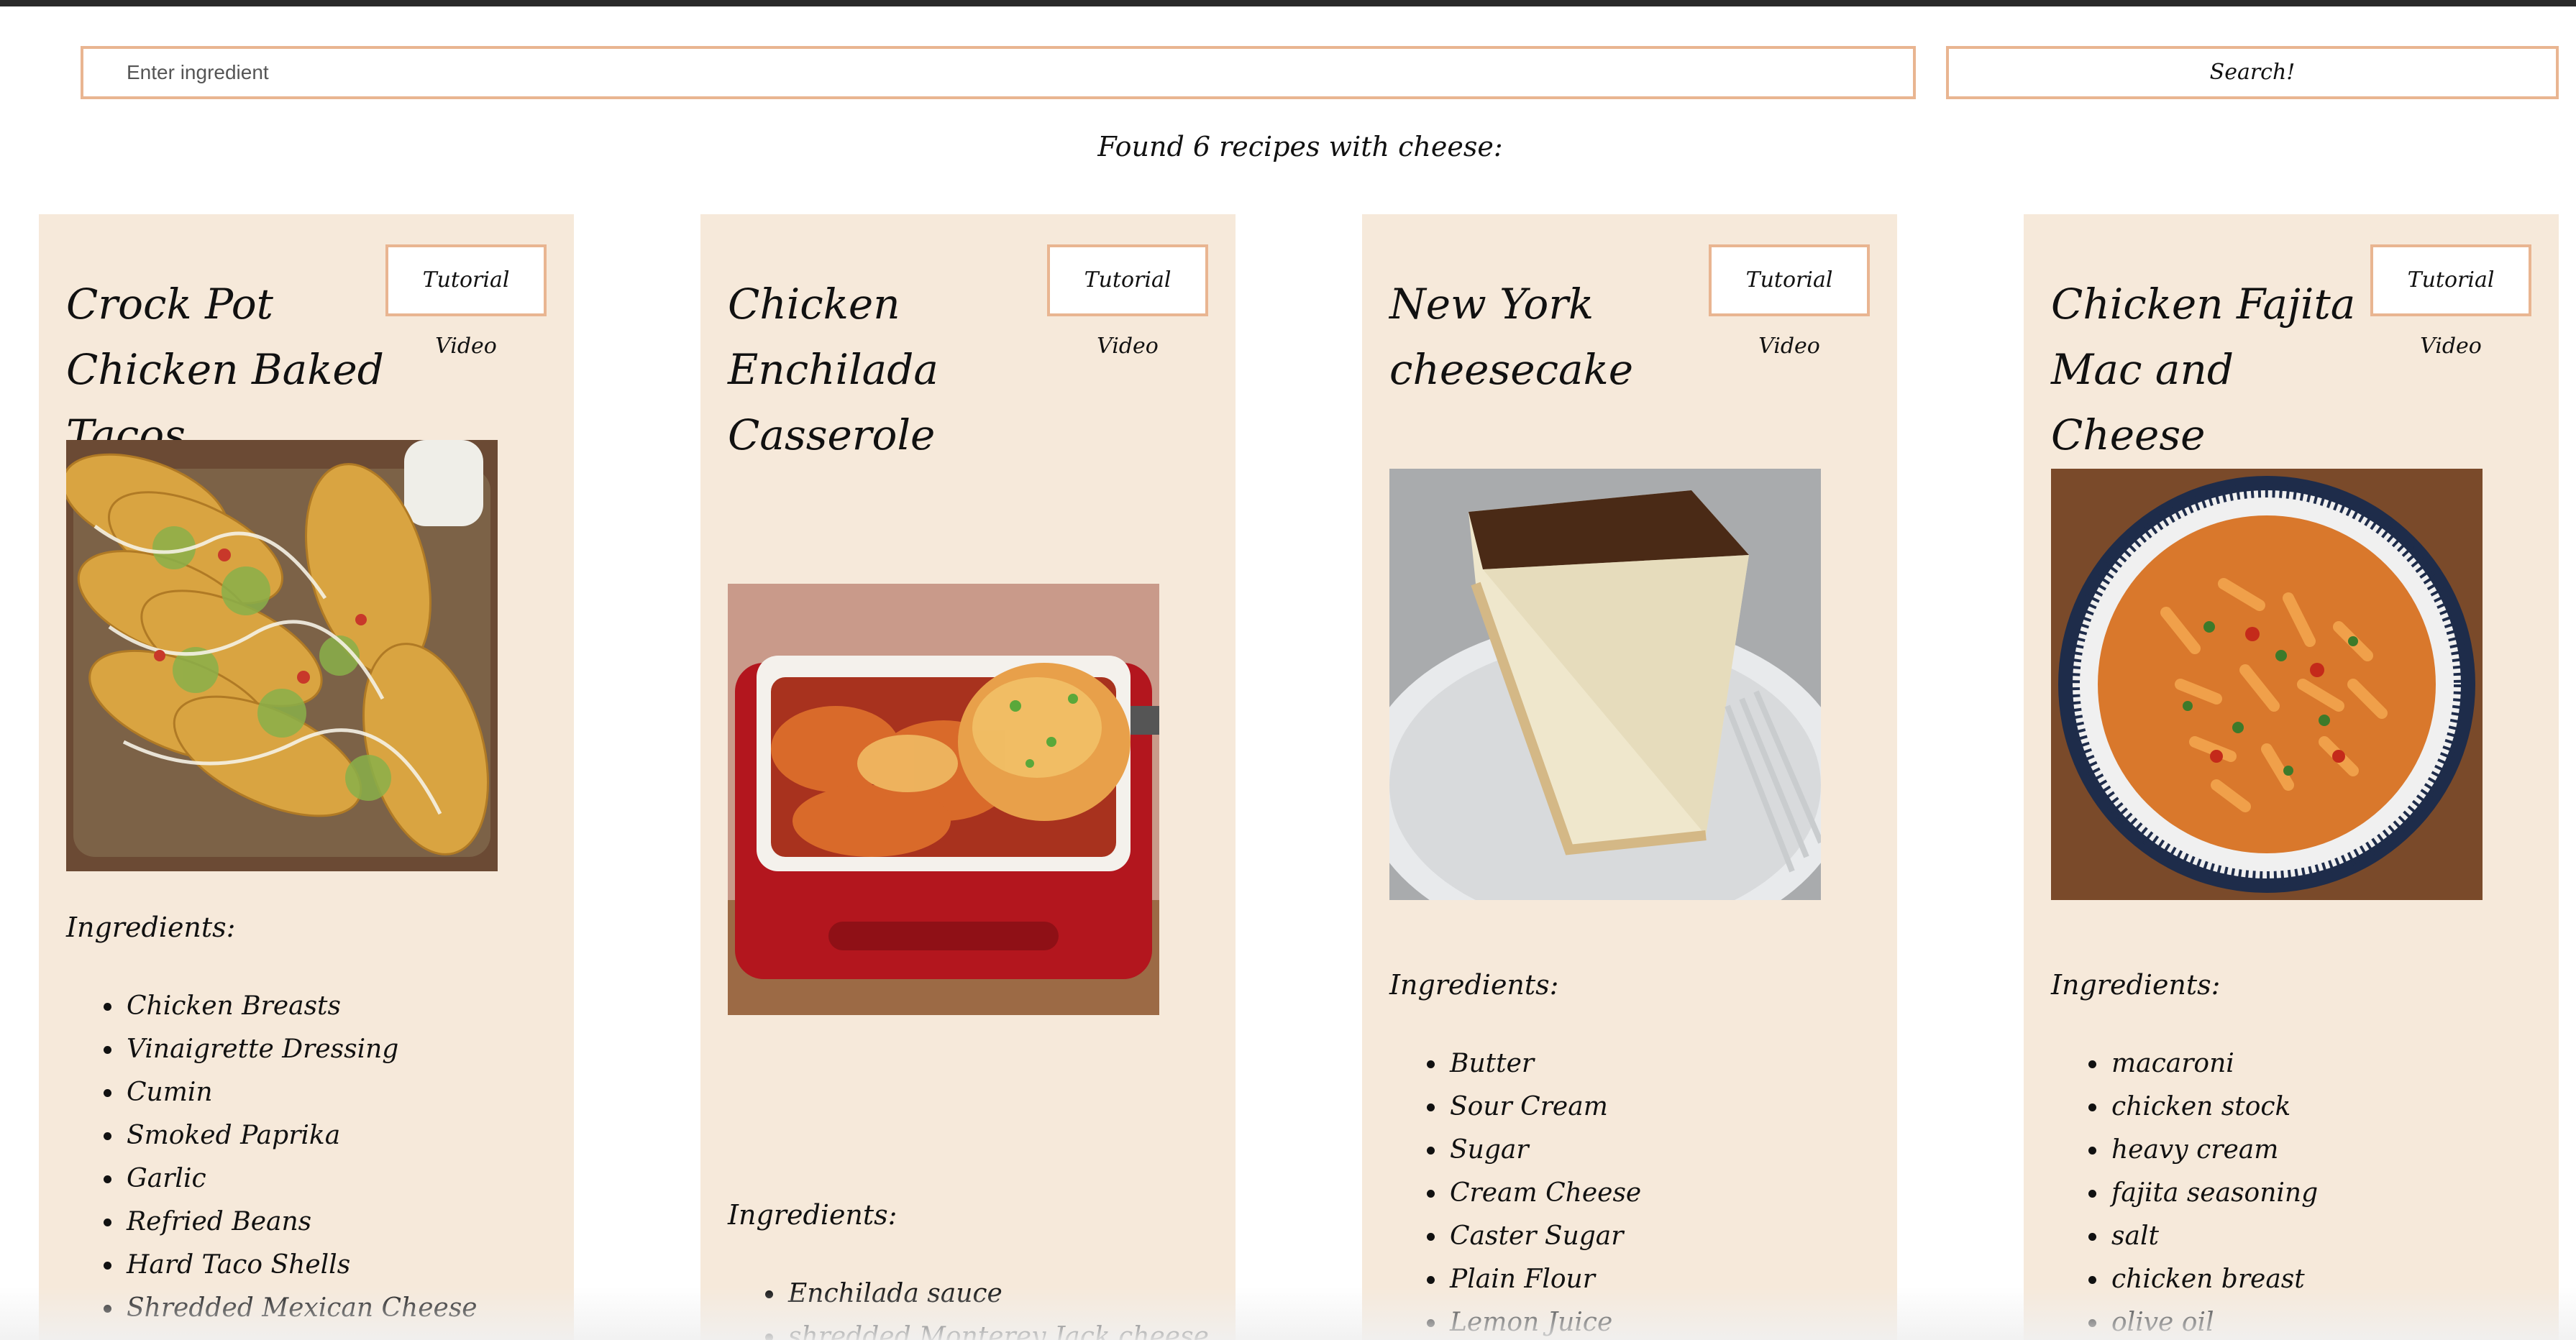 The image size is (2576, 1340). Describe the element at coordinates (997, 1294) in the screenshot. I see `ingredient-item: Enchilada sauce` at that location.